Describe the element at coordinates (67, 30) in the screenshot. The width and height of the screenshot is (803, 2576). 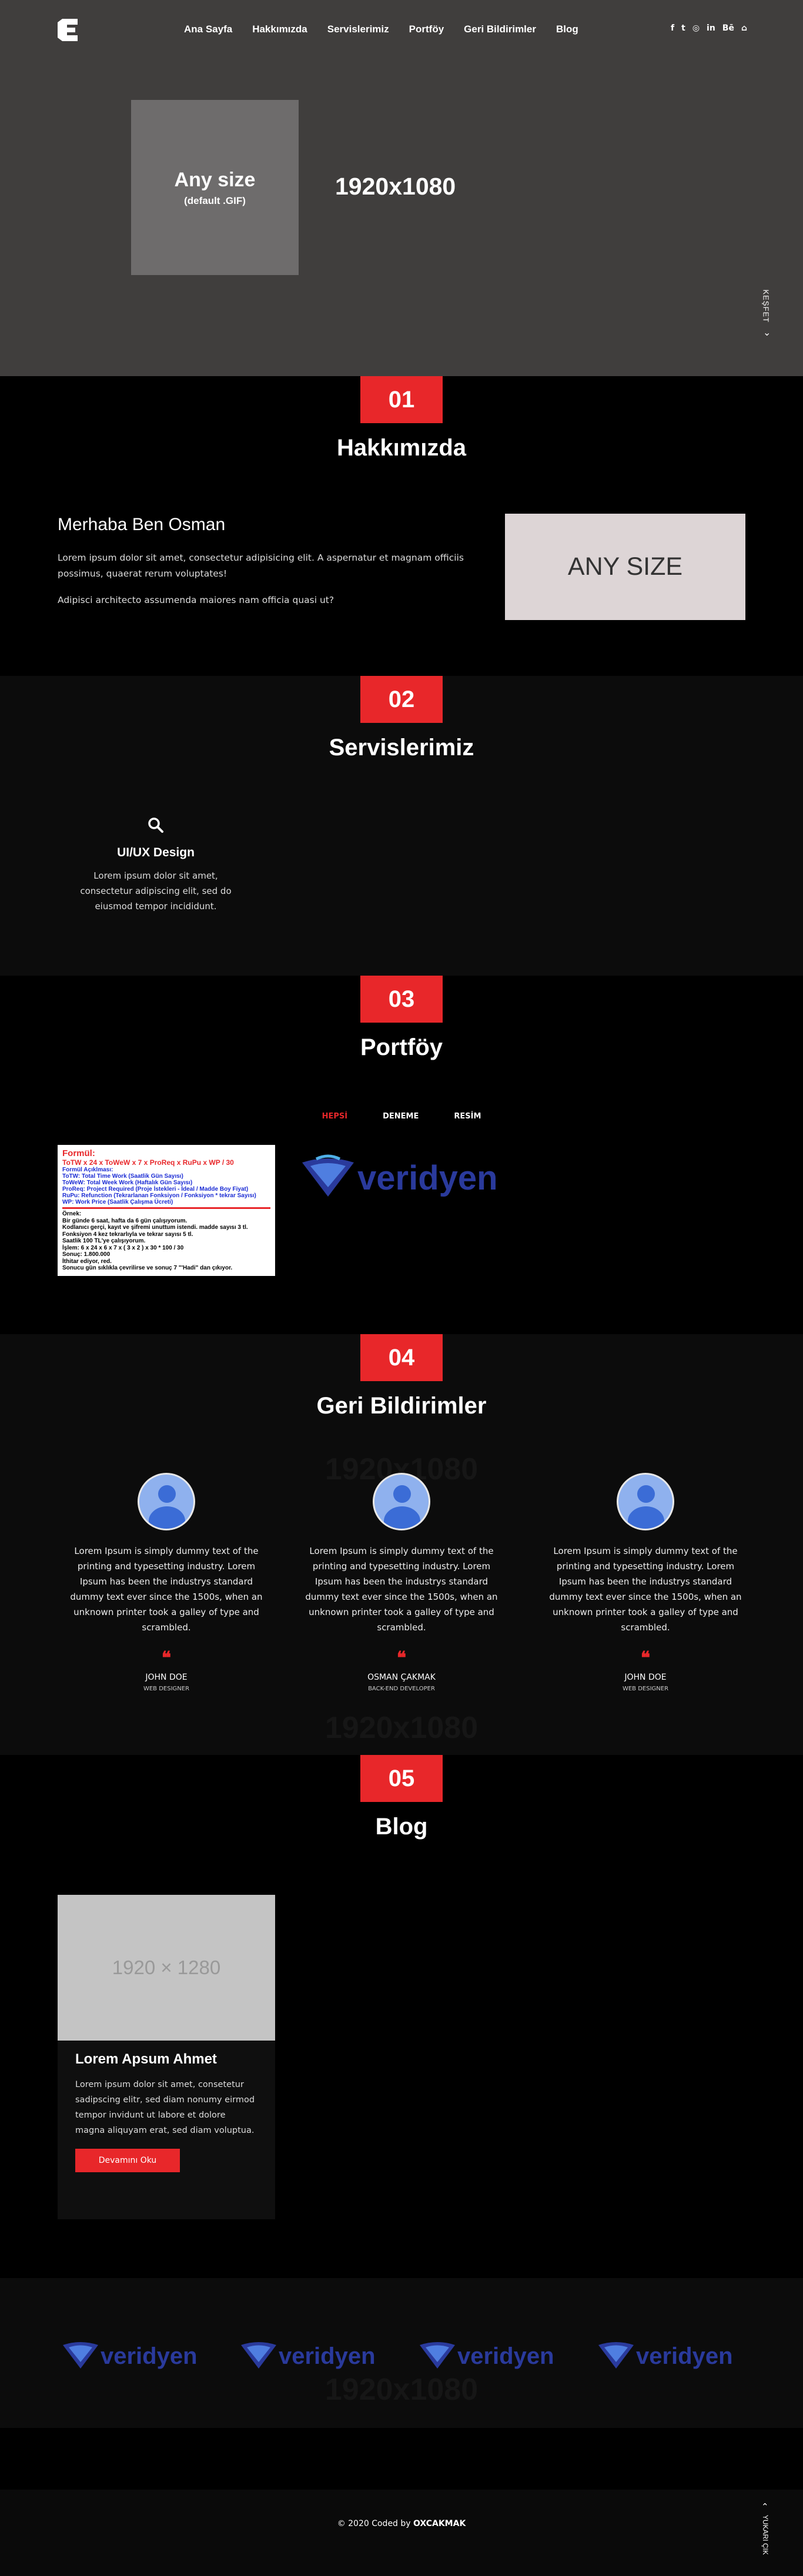
I see `site-logo` at that location.